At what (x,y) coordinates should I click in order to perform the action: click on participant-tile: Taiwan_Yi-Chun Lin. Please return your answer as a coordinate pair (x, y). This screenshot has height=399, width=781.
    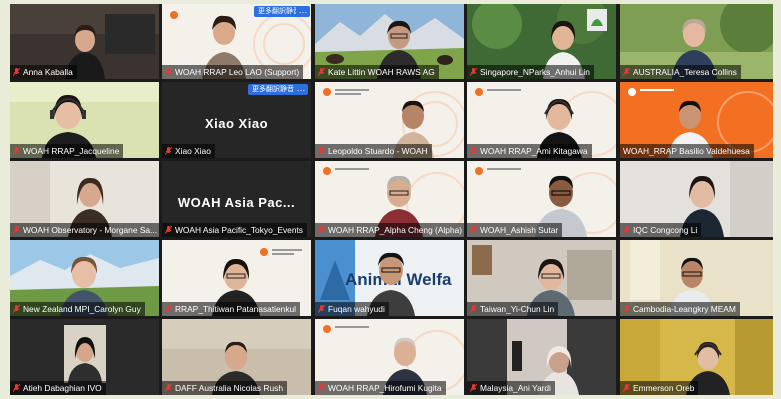
    Looking at the image, I should click on (541, 278).